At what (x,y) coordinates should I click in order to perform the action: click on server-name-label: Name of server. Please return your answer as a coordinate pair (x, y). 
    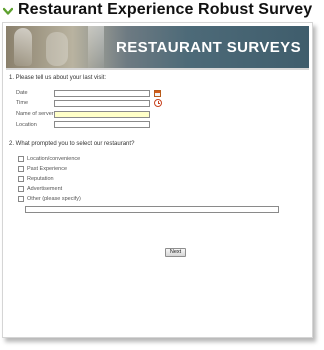
    Looking at the image, I should click on (35, 114).